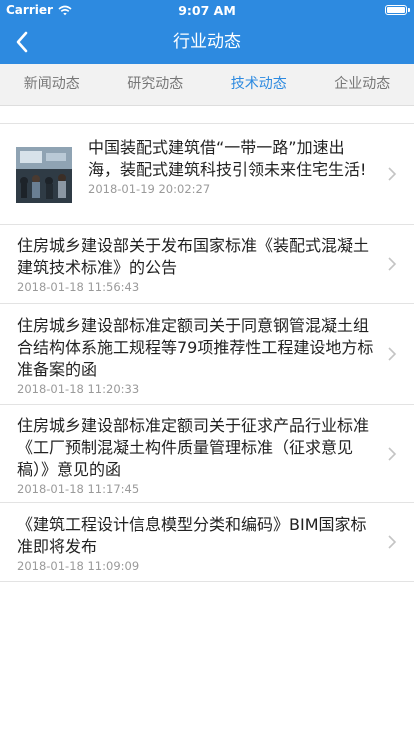  Describe the element at coordinates (149, 189) in the screenshot. I see `article-time: 2018-01-19 20:02:27` at that location.